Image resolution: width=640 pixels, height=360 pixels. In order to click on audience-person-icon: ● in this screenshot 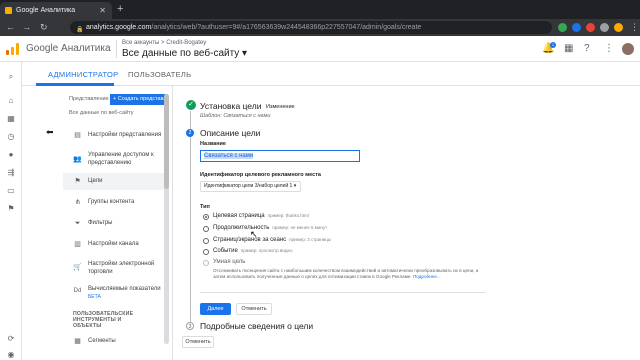, I will do `click(11, 155)`.